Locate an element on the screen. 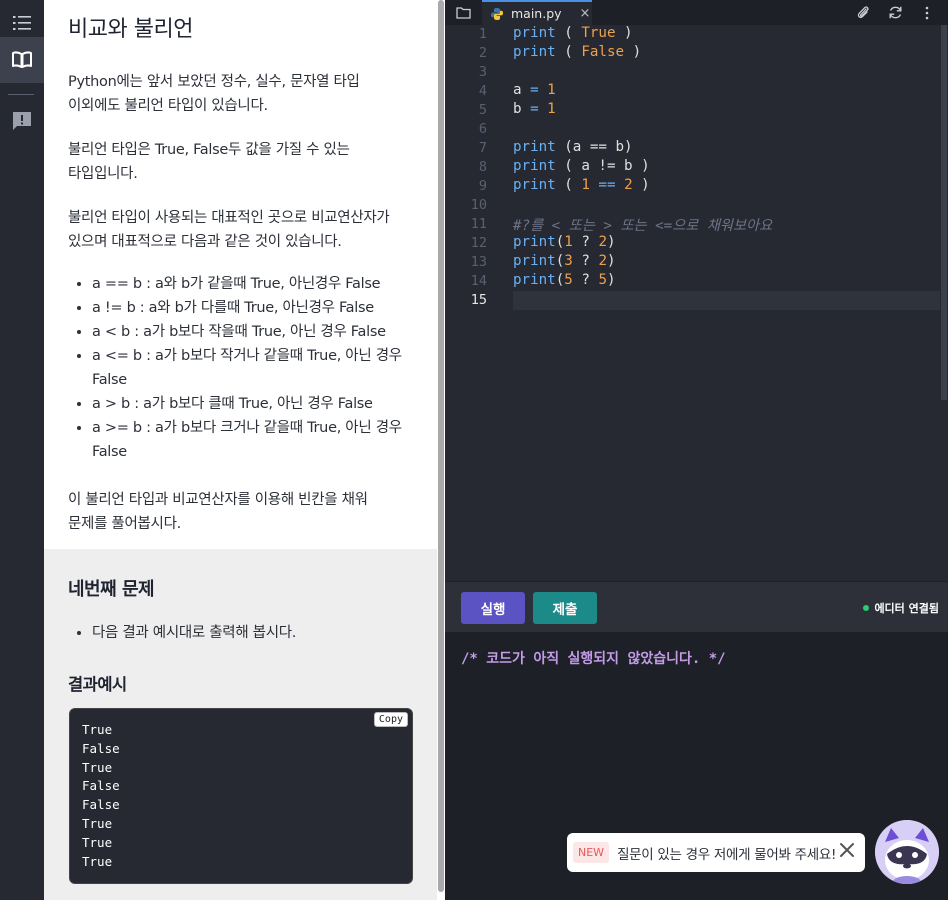 This screenshot has height=900, width=948. line-number: 10 is located at coordinates (478, 205).